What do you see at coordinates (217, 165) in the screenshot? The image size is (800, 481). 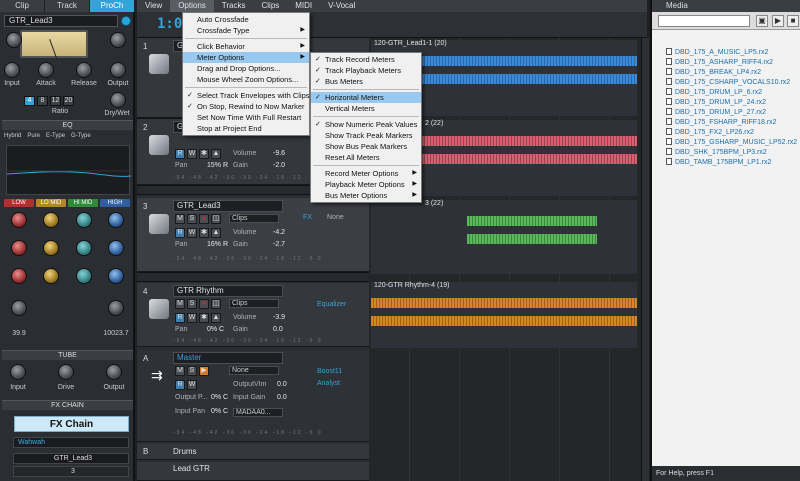 I see `pan-value: 15% R` at bounding box center [217, 165].